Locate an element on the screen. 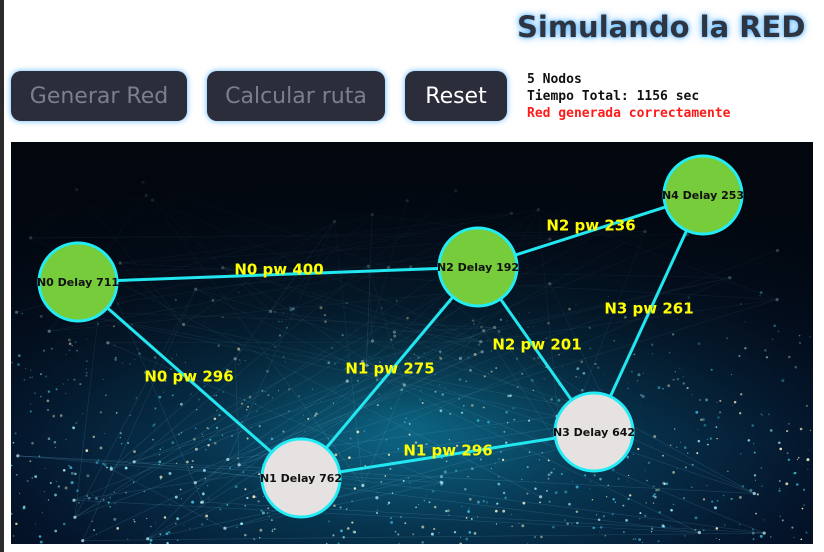 The width and height of the screenshot is (824, 552). node-label: N4 Delay 253 is located at coordinates (703, 195).